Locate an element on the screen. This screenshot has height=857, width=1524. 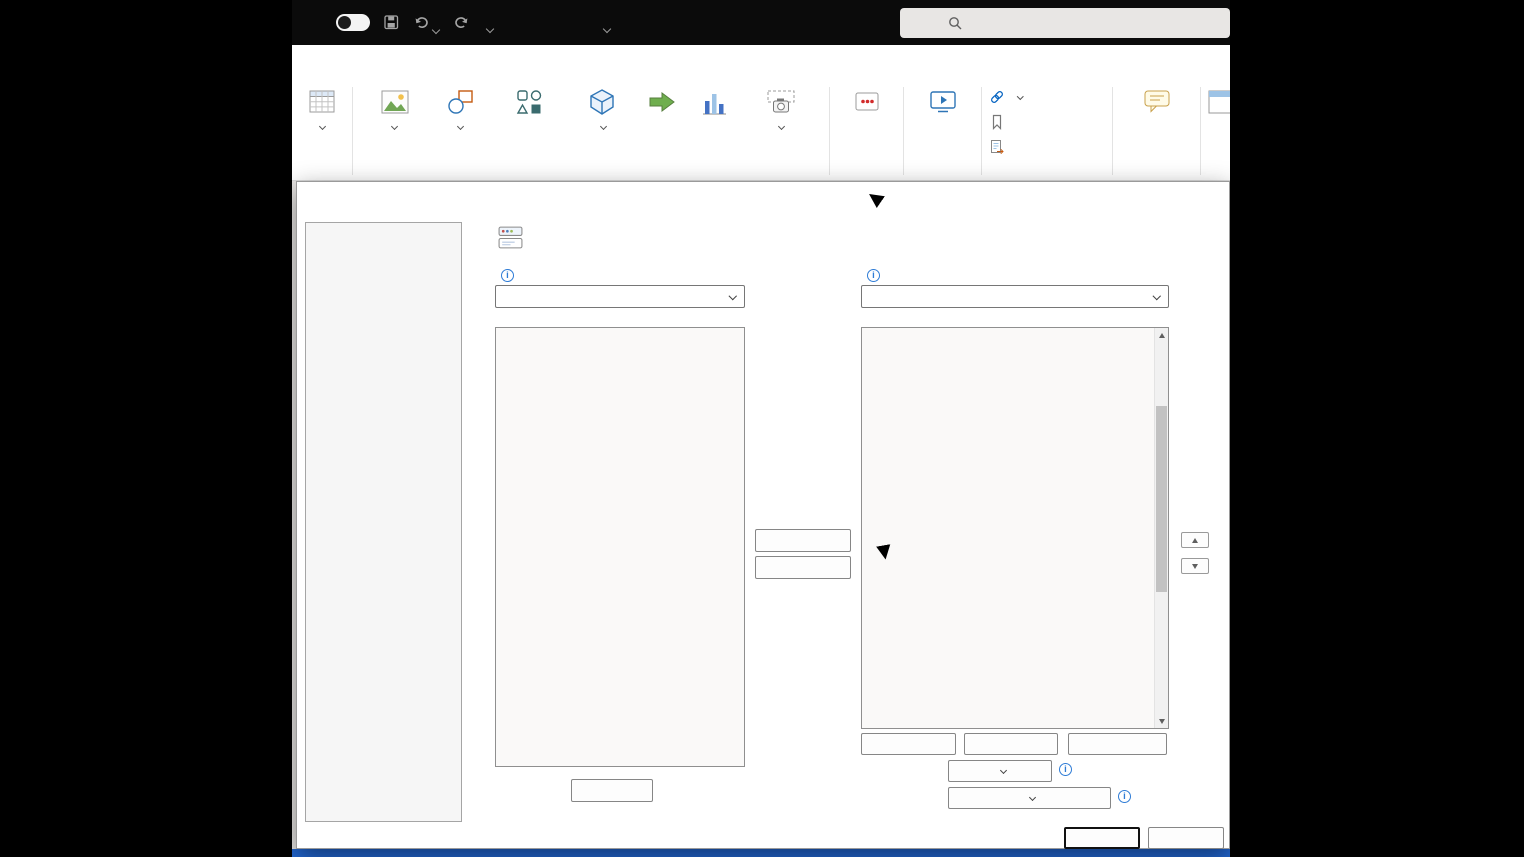
table-icon is located at coordinates (322, 102).